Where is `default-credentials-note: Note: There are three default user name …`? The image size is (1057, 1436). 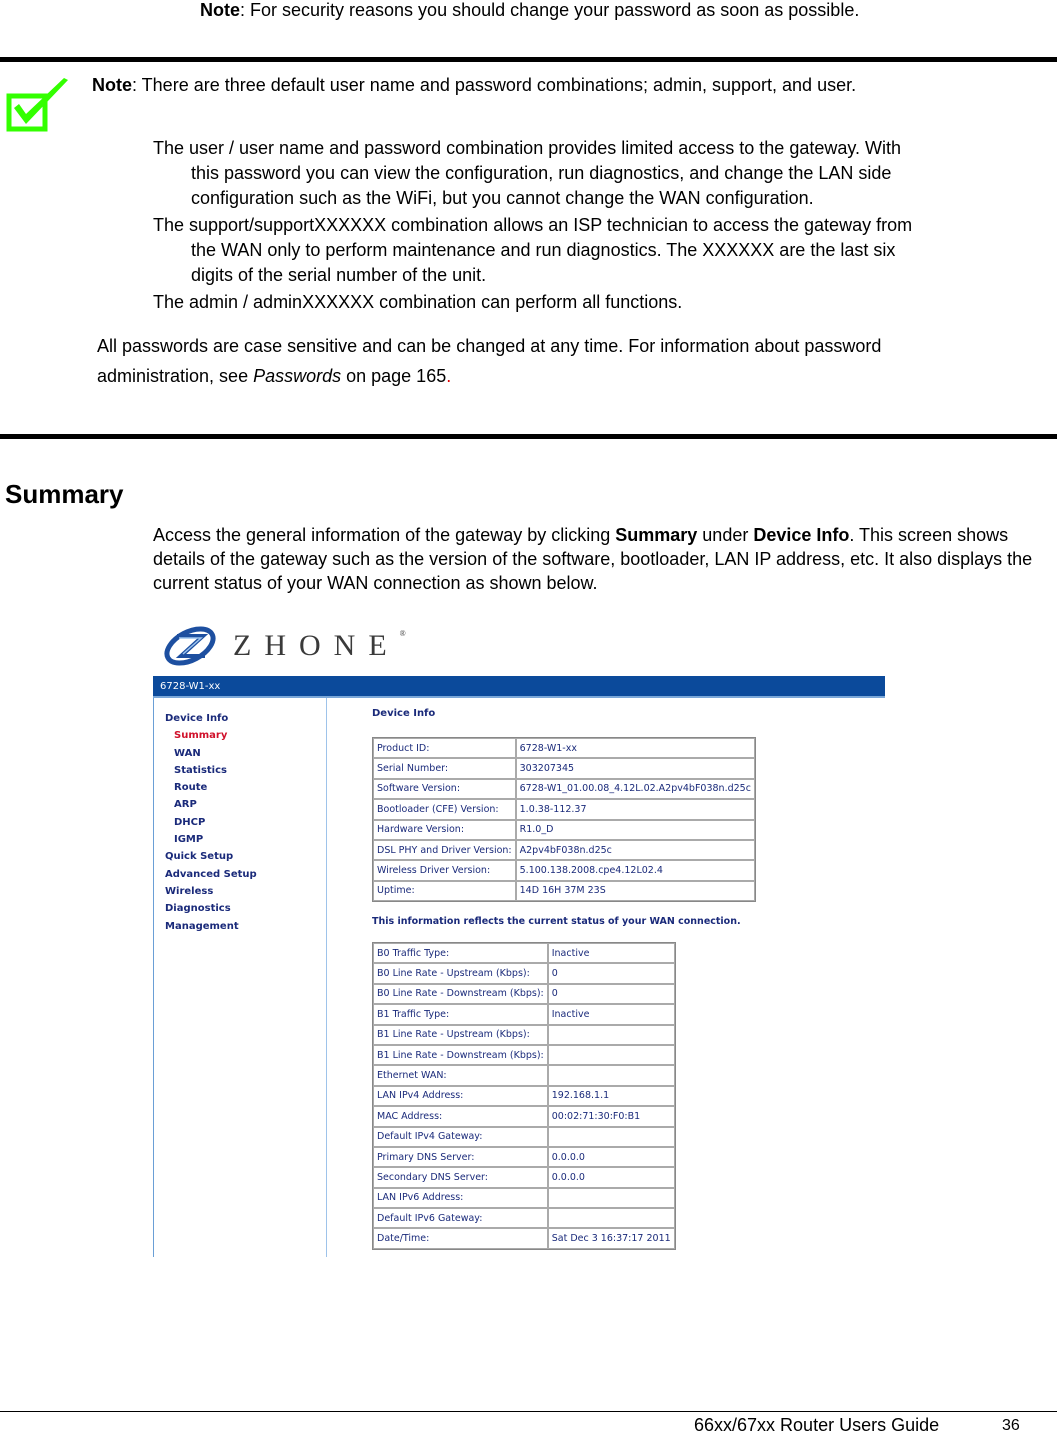 default-credentials-note: Note: There are three default user name … is located at coordinates (474, 85).